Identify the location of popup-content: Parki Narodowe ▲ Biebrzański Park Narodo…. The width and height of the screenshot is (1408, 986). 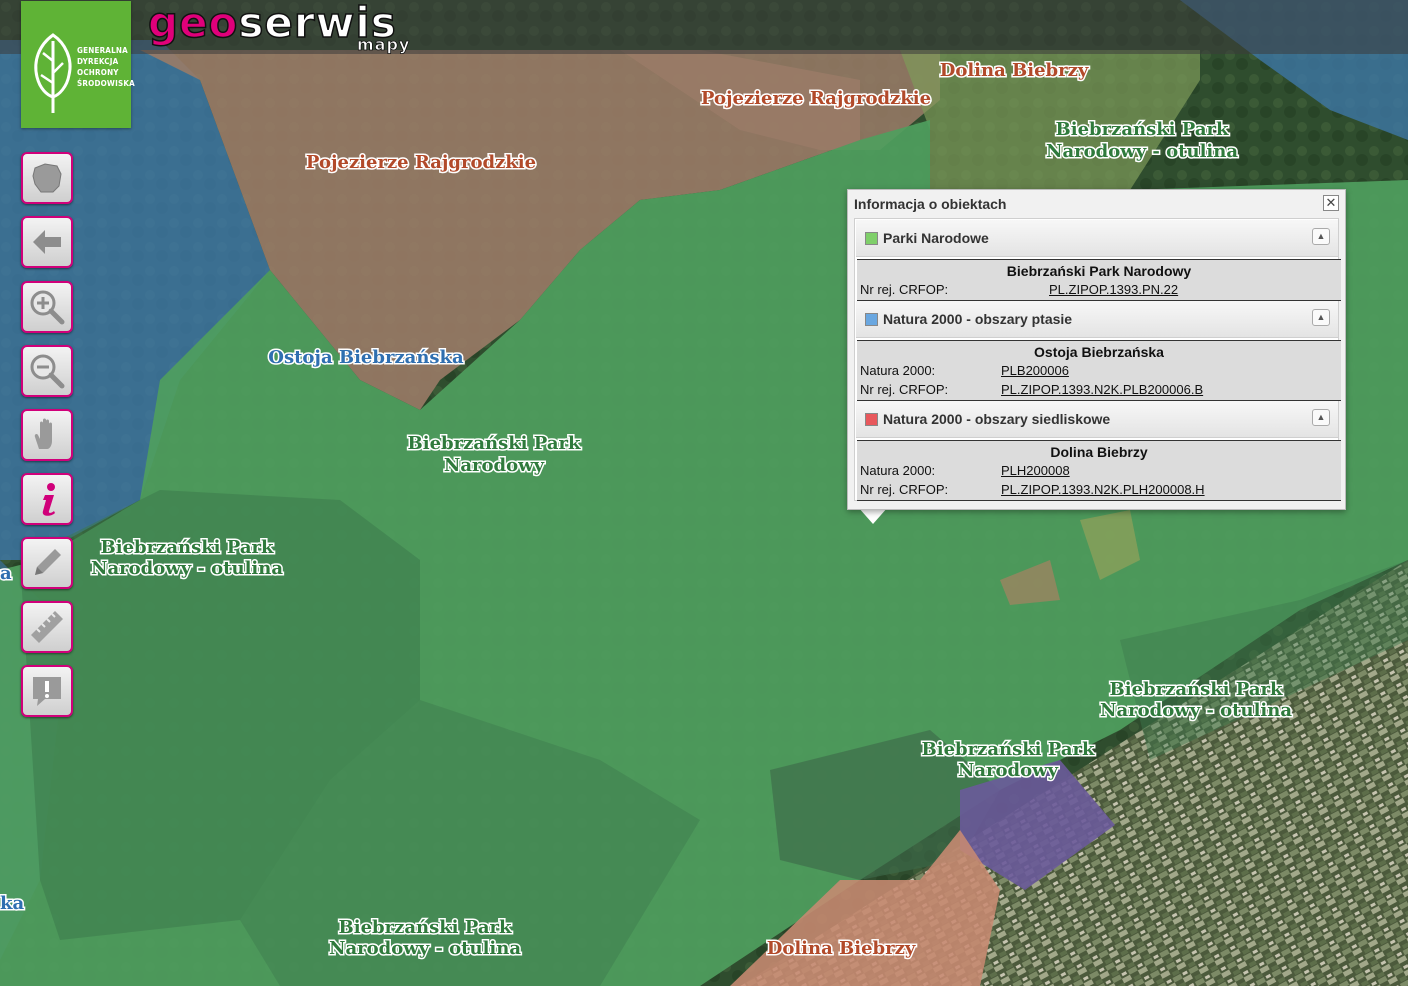
(1097, 359).